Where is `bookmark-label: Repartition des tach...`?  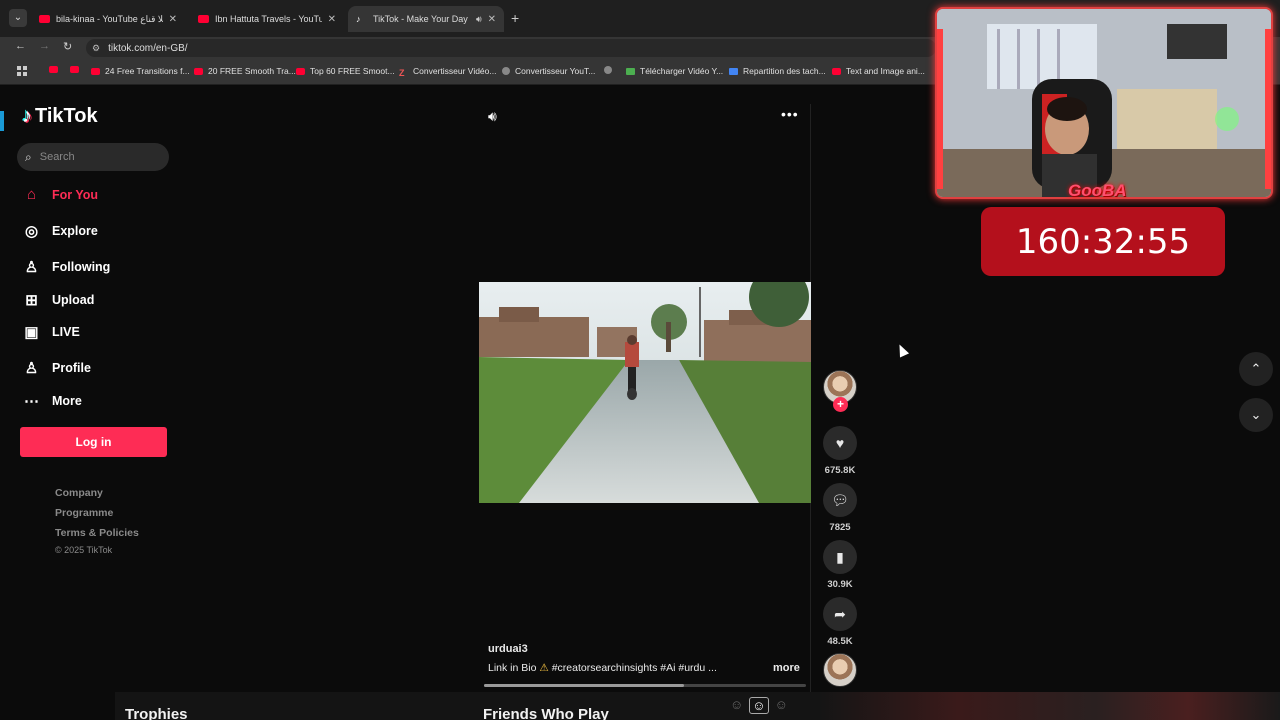 bookmark-label: Repartition des tach... is located at coordinates (784, 71).